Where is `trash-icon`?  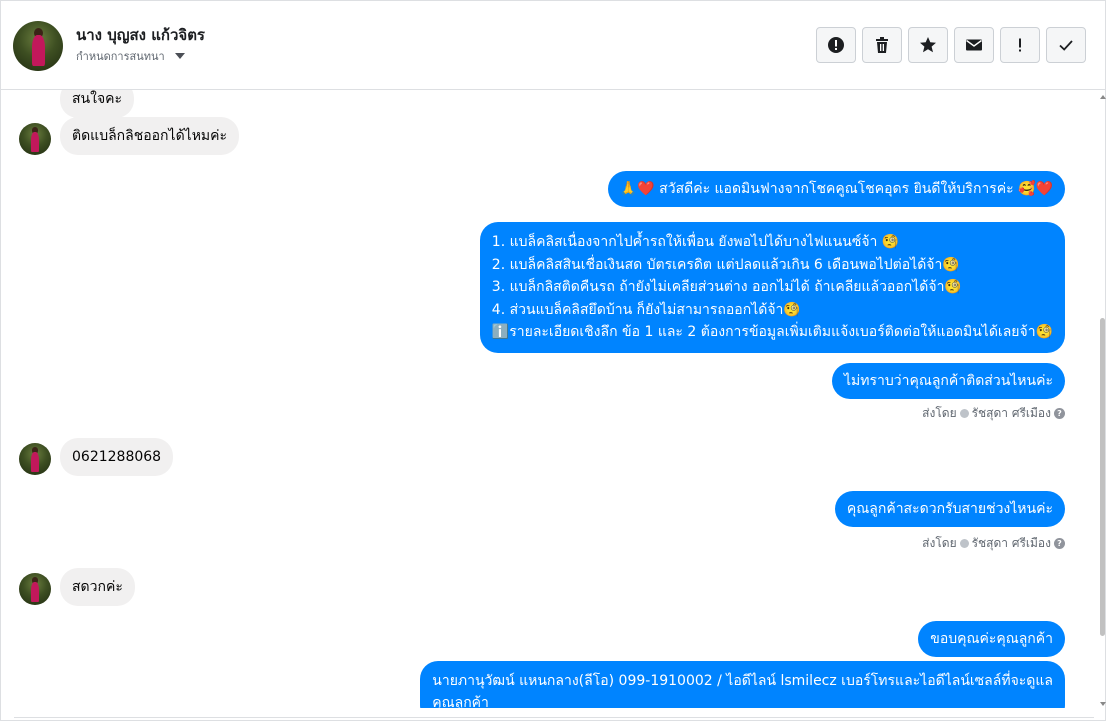
trash-icon is located at coordinates (882, 45).